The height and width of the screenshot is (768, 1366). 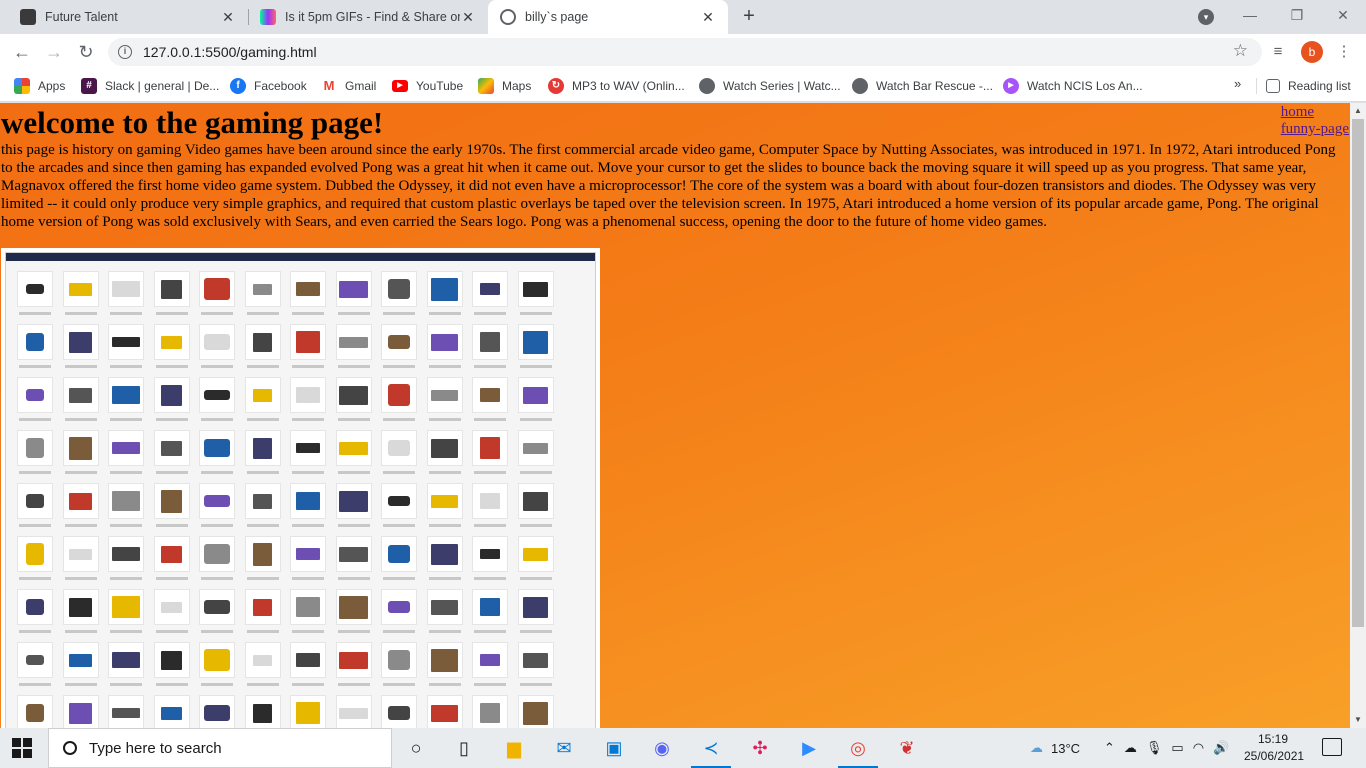 What do you see at coordinates (39, 86) in the screenshot?
I see `bookmark-apps: Apps` at bounding box center [39, 86].